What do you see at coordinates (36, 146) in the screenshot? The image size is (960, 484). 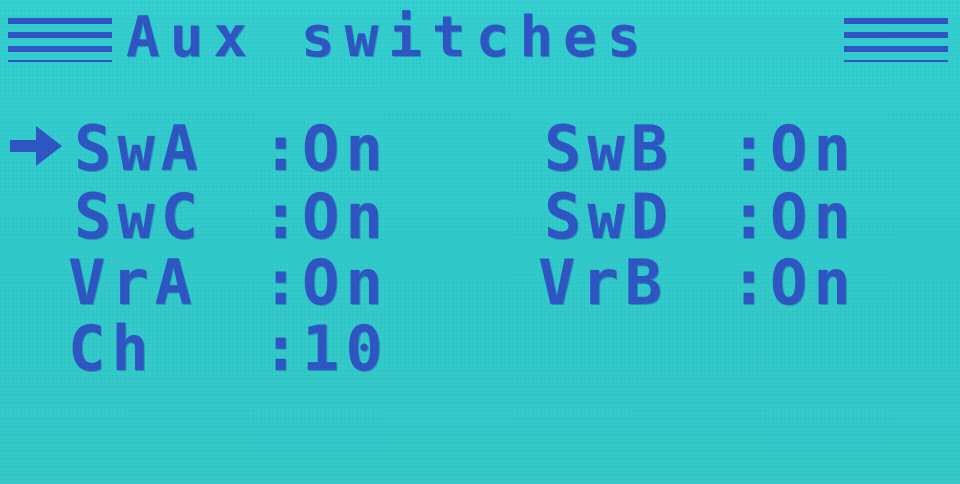 I see `right-arrow-icon` at bounding box center [36, 146].